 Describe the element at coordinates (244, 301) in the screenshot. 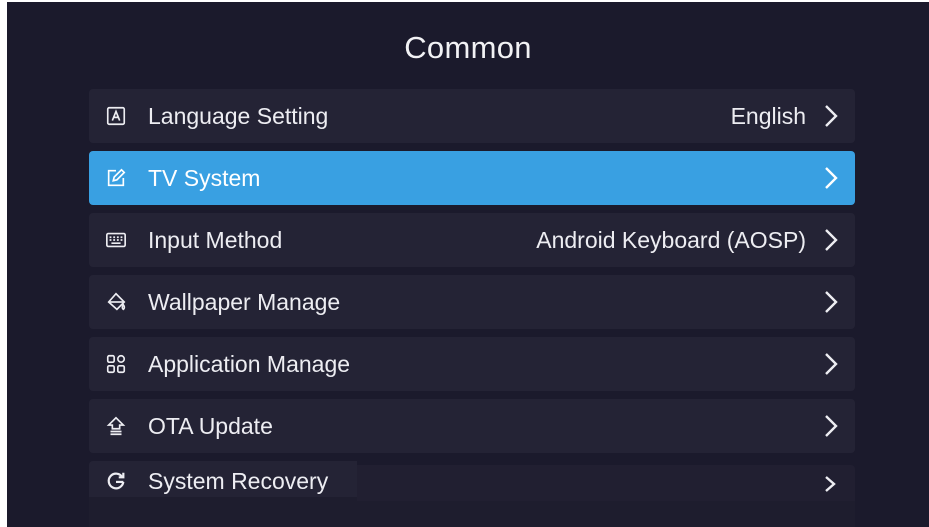

I see `setting-item-label: Wallpaper Manage` at that location.